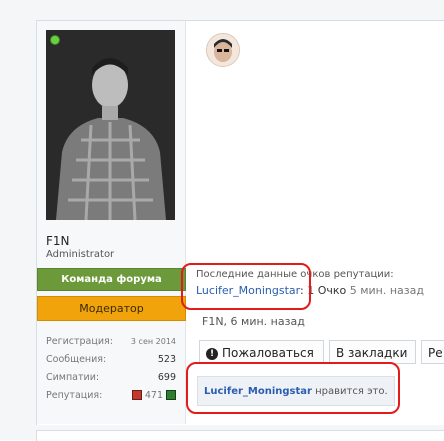 The image size is (444, 441). What do you see at coordinates (166, 377) in the screenshot?
I see `stat-value: 699` at bounding box center [166, 377].